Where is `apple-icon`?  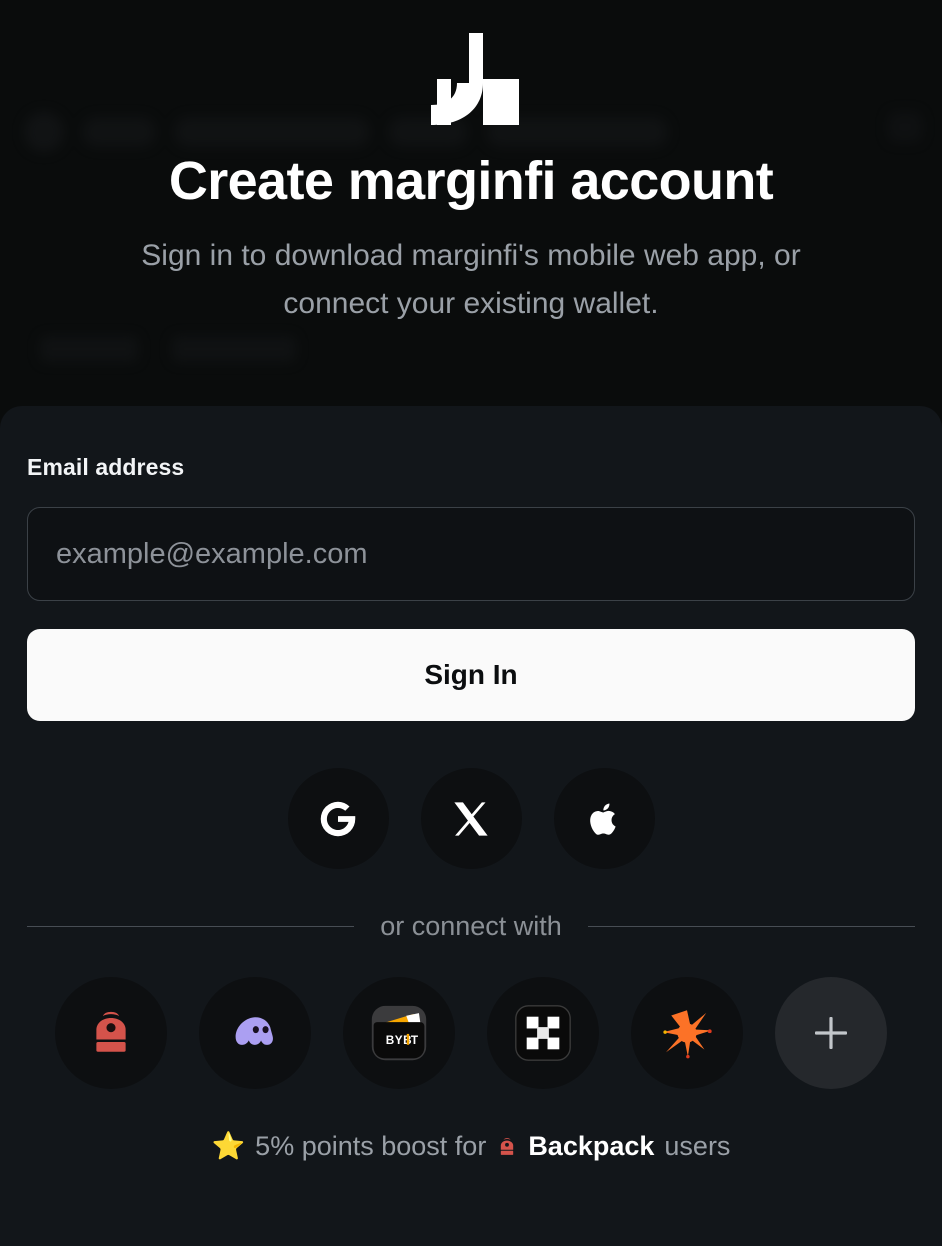 apple-icon is located at coordinates (604, 819).